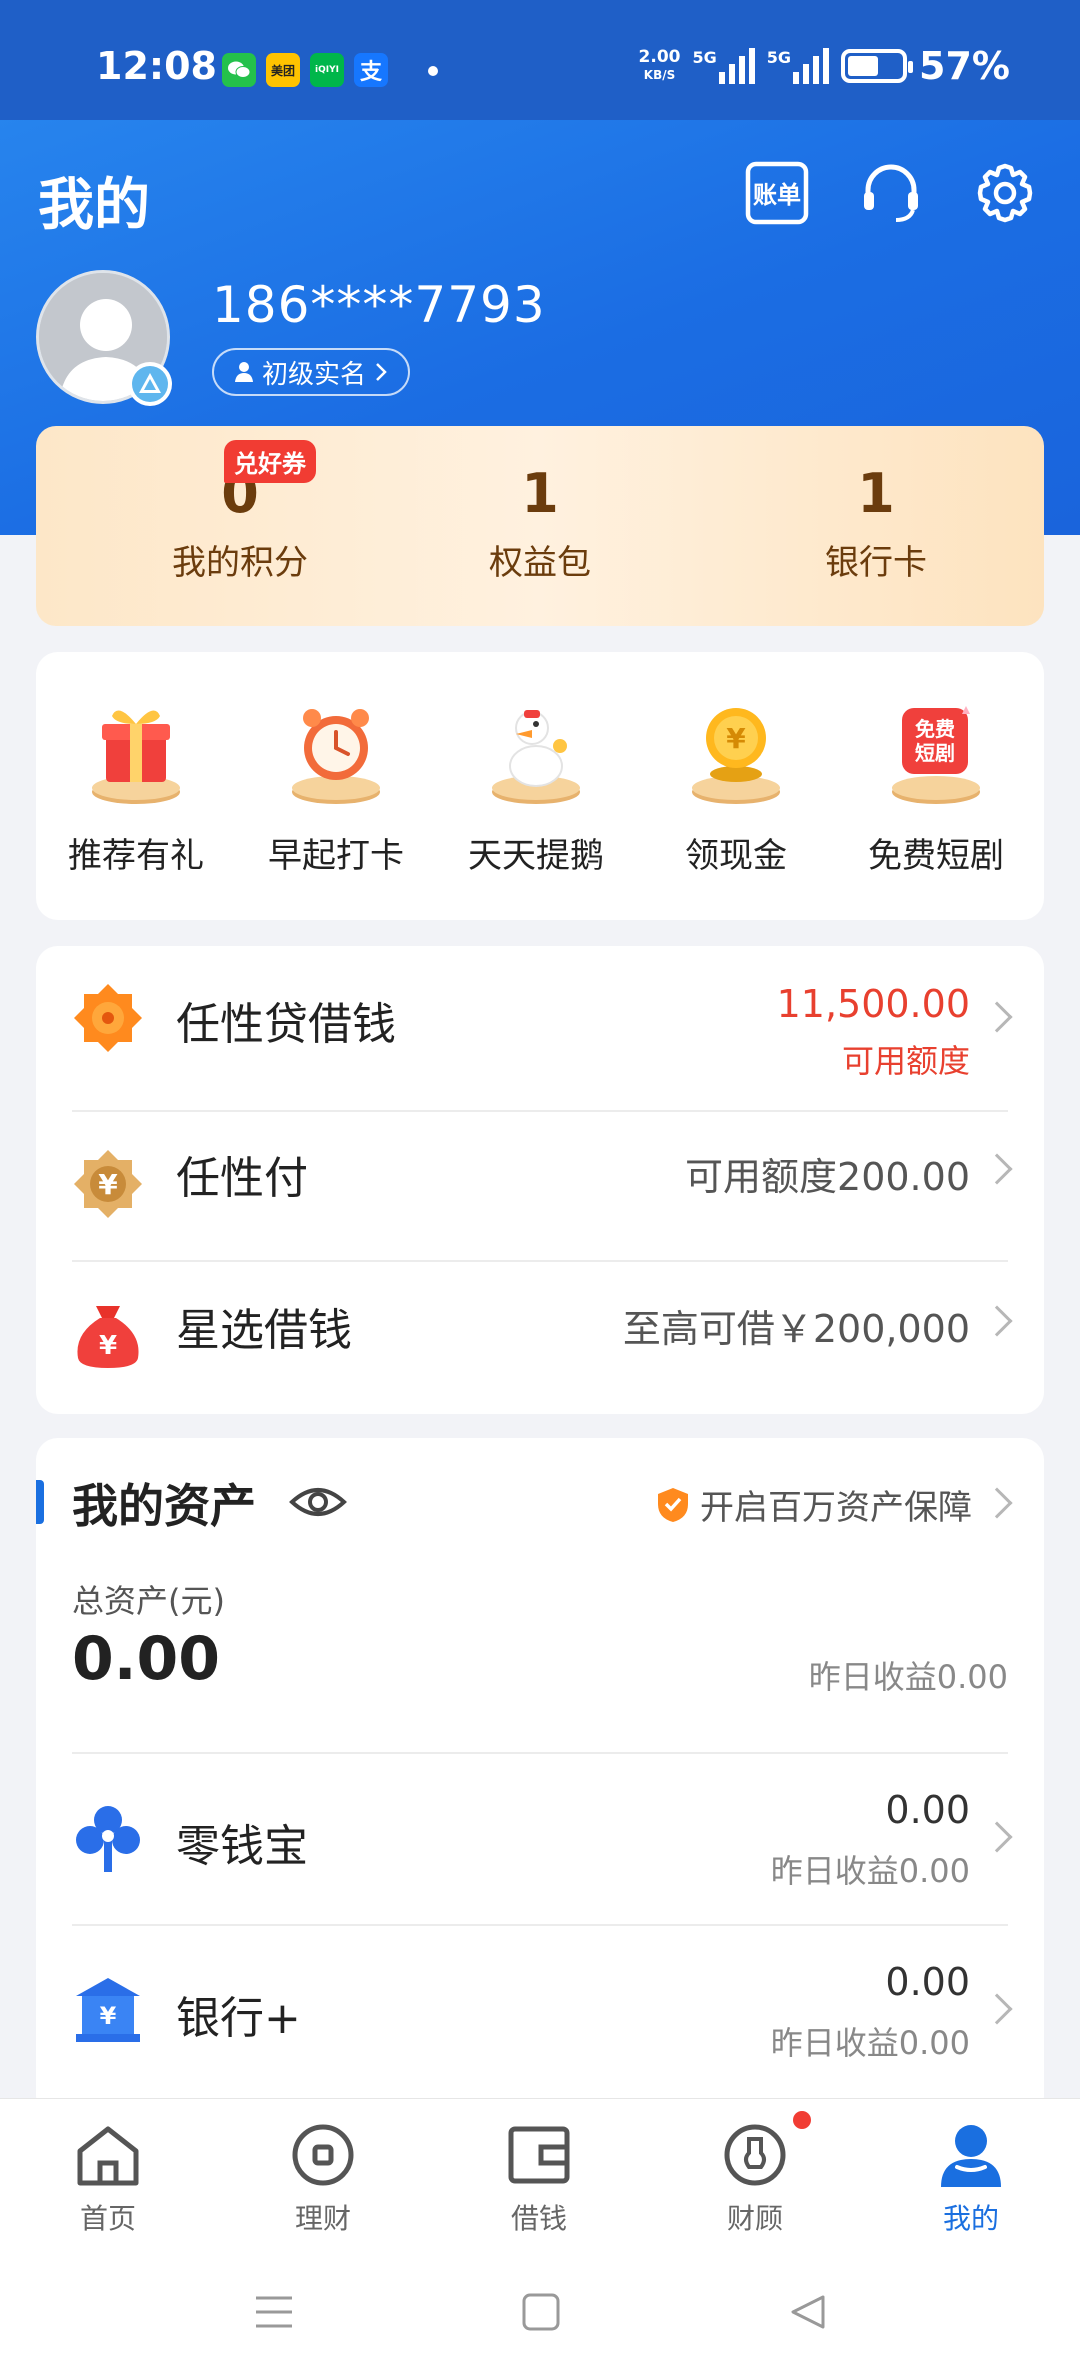  I want to click on eye-icon, so click(318, 1502).